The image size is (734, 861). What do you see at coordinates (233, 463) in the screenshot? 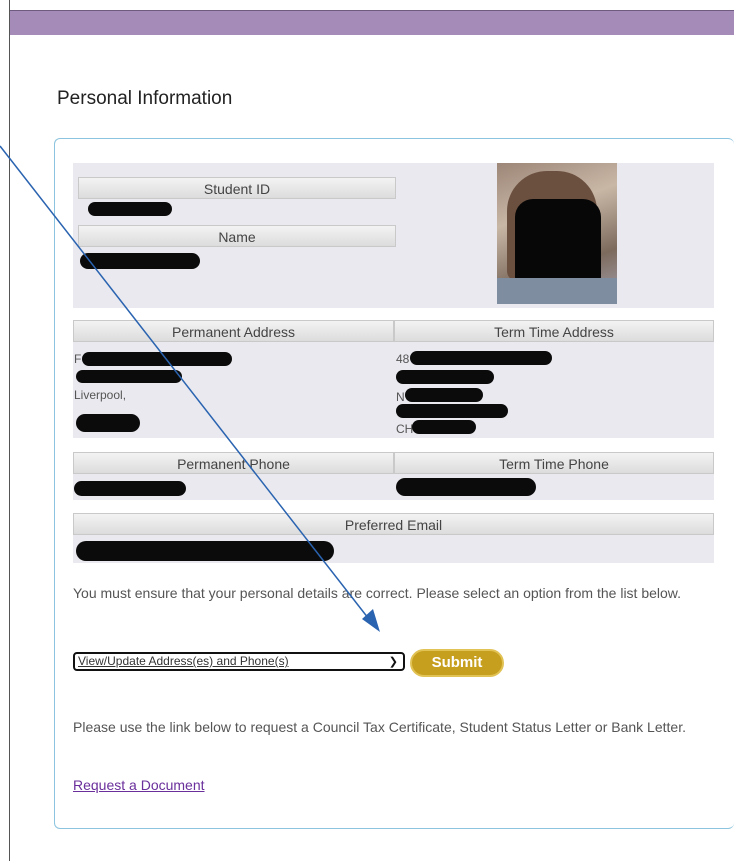
I see `permanent-phone-header: Permanent Phone` at bounding box center [233, 463].